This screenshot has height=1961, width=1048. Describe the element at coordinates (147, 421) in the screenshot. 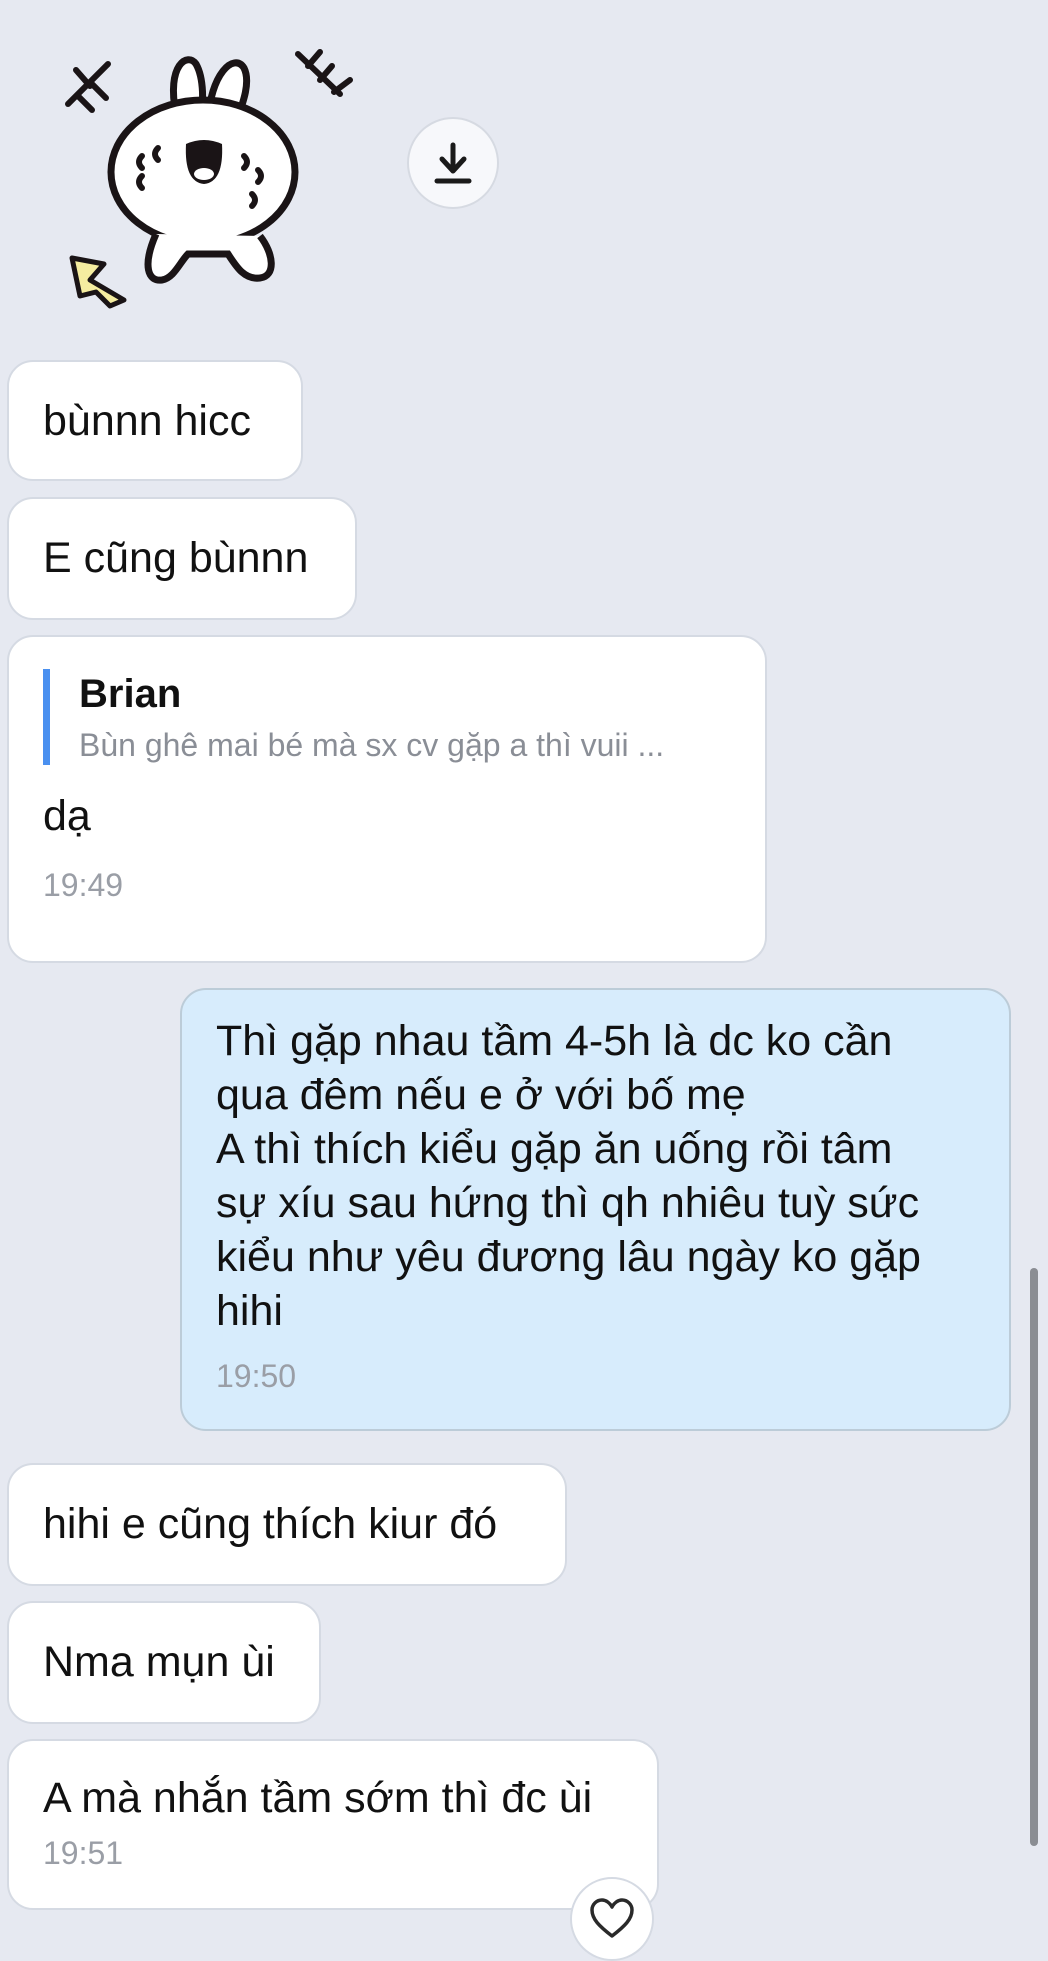

I see `message-text: bùnnn hicc` at that location.